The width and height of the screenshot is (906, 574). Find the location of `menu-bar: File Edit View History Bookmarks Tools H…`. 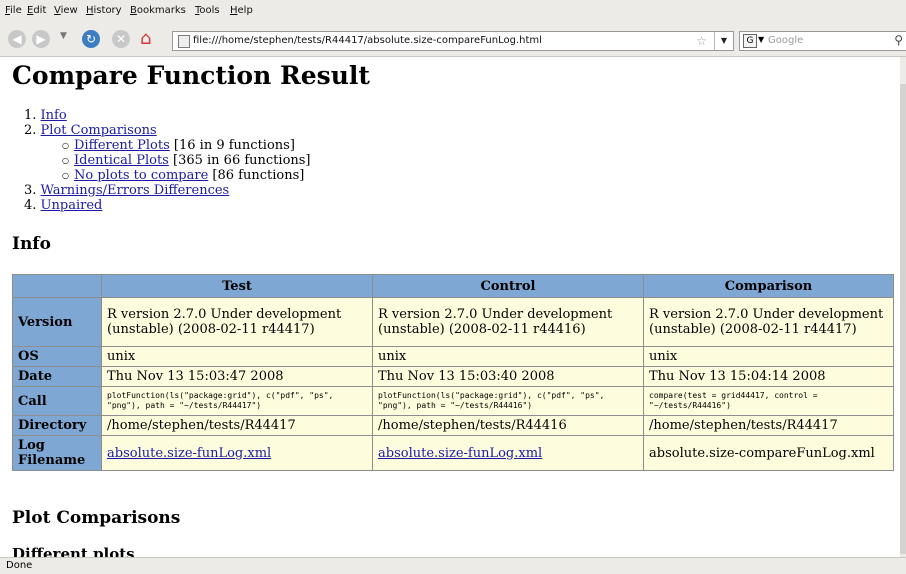

menu-bar: File Edit View History Bookmarks Tools H… is located at coordinates (453, 11).